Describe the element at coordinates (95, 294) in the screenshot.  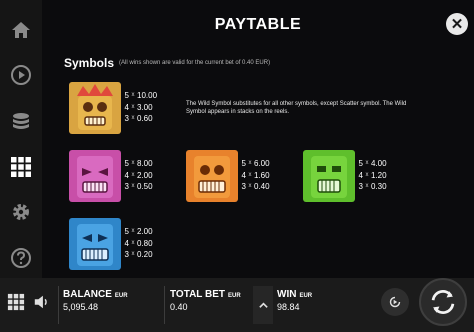
I see `balance-label: BALANCE EUR` at that location.